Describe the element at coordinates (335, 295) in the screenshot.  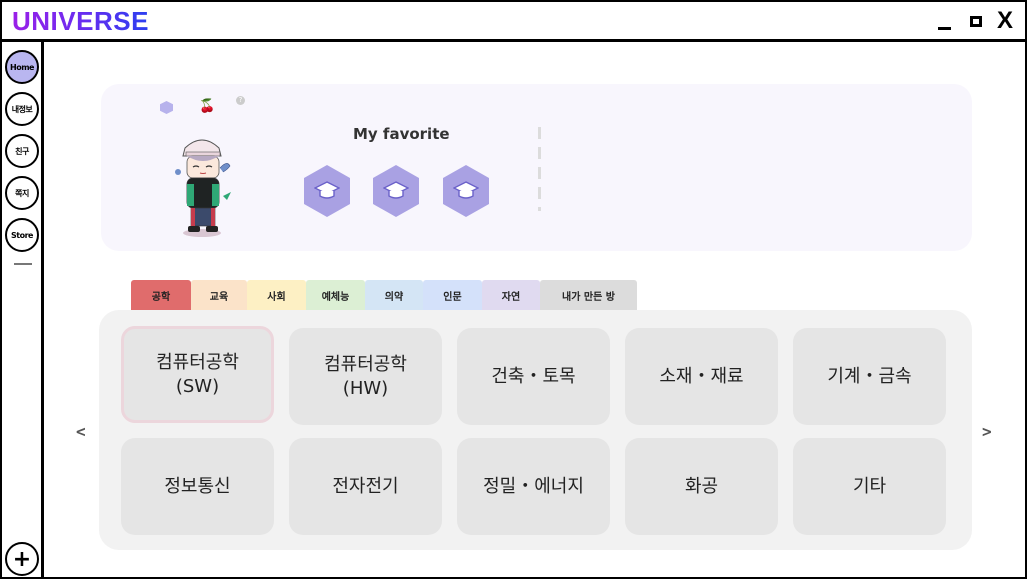
I see `tab-arts-sports: 예체능` at that location.